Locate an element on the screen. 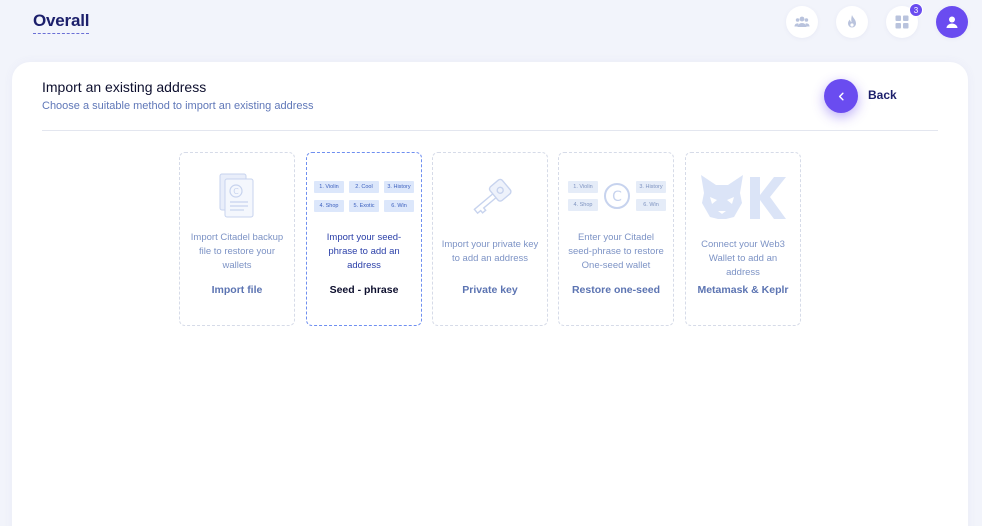 The width and height of the screenshot is (982, 526). back-label: Back is located at coordinates (882, 95).